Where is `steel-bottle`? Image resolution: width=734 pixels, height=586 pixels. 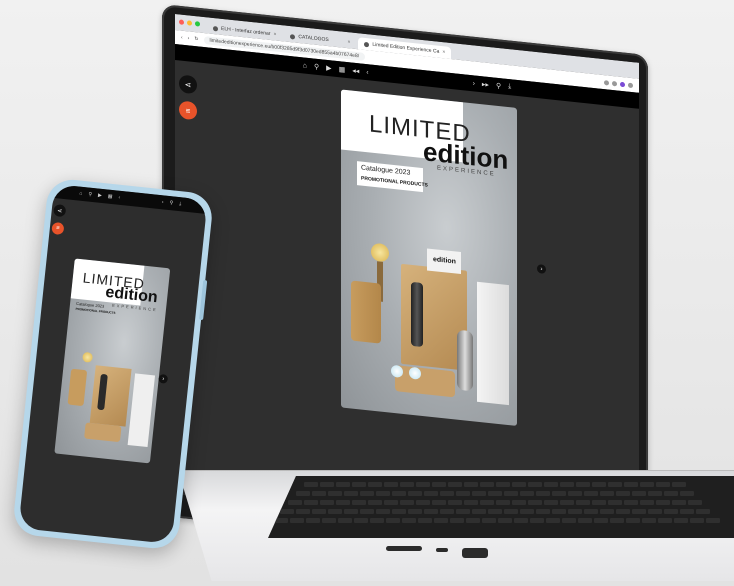
steel-bottle is located at coordinates (465, 360).